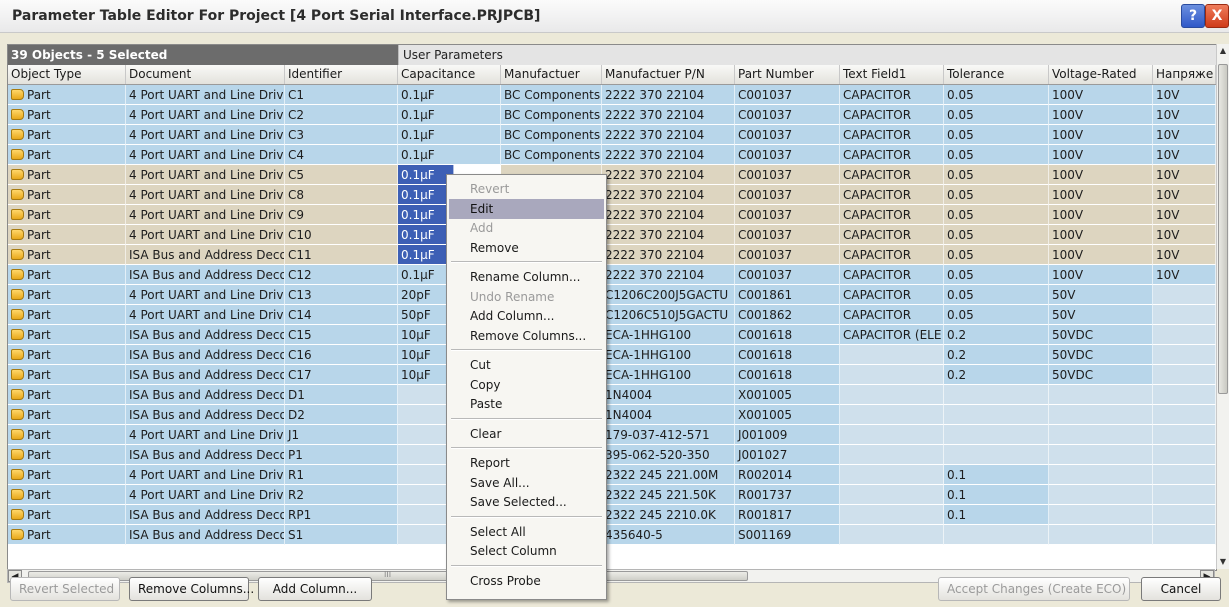  I want to click on cancel-button: Cancel, so click(1181, 589).